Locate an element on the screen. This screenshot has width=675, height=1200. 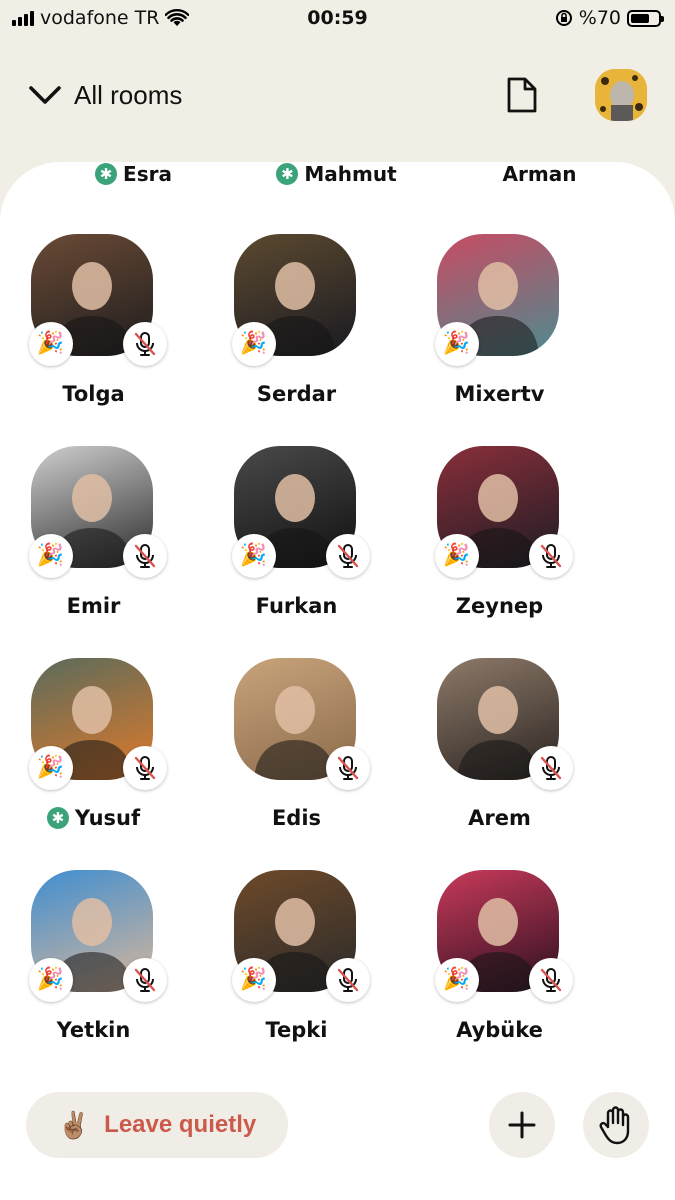
speaker-tile: 🎉 ✱ Yusuf is located at coordinates (97, 758).